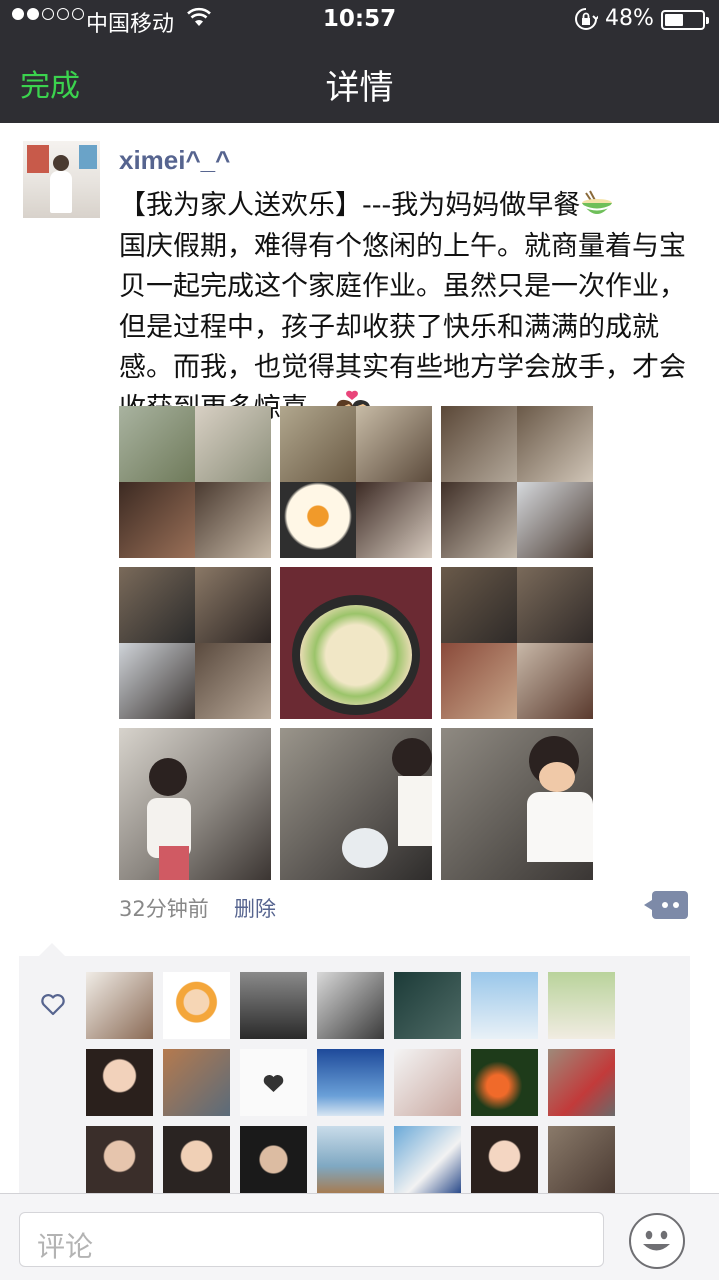 The width and height of the screenshot is (719, 1280). Describe the element at coordinates (255, 908) in the screenshot. I see `delete-button: 删除` at that location.